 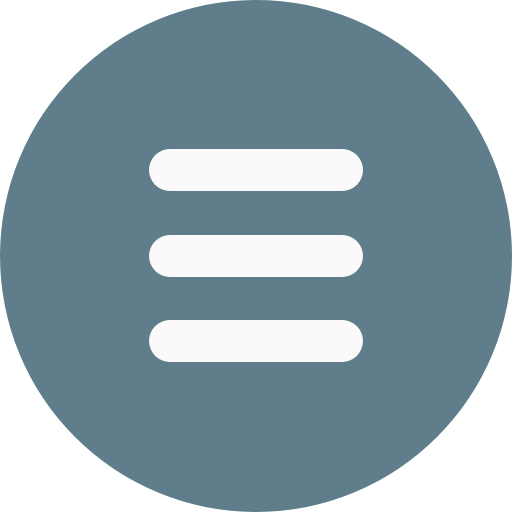 I want to click on menu-bar-middle, so click(x=256, y=256).